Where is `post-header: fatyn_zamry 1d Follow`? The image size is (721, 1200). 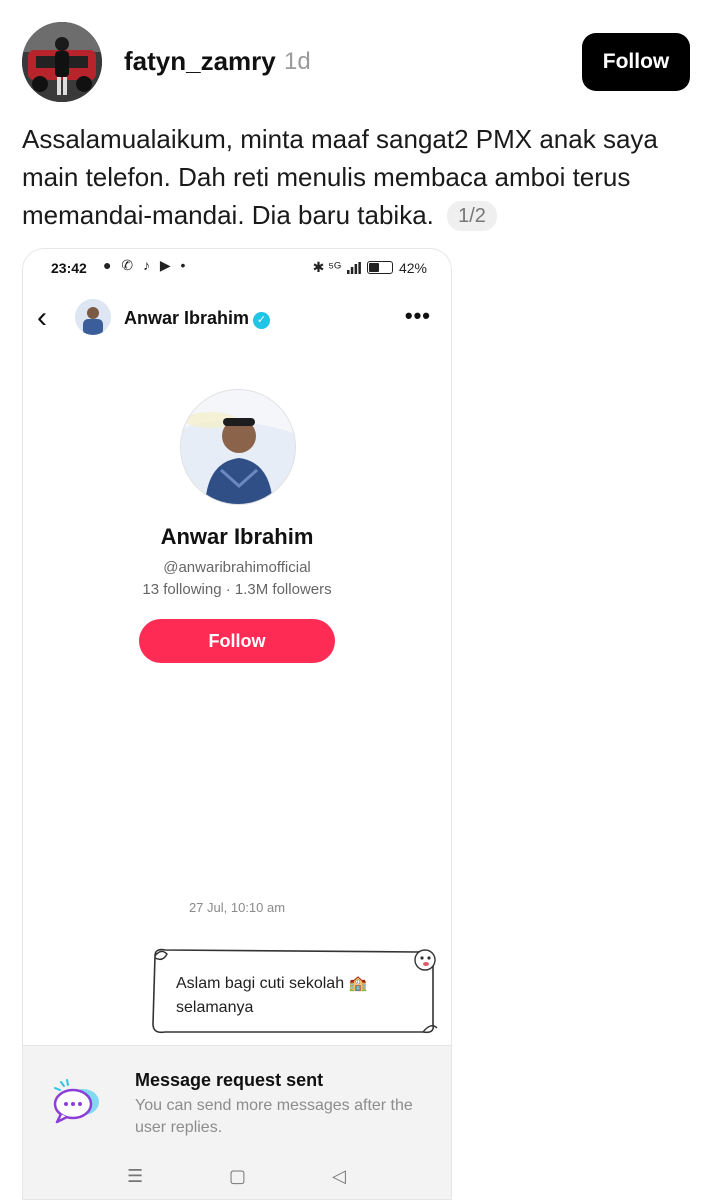 post-header: fatyn_zamry 1d Follow is located at coordinates (361, 63).